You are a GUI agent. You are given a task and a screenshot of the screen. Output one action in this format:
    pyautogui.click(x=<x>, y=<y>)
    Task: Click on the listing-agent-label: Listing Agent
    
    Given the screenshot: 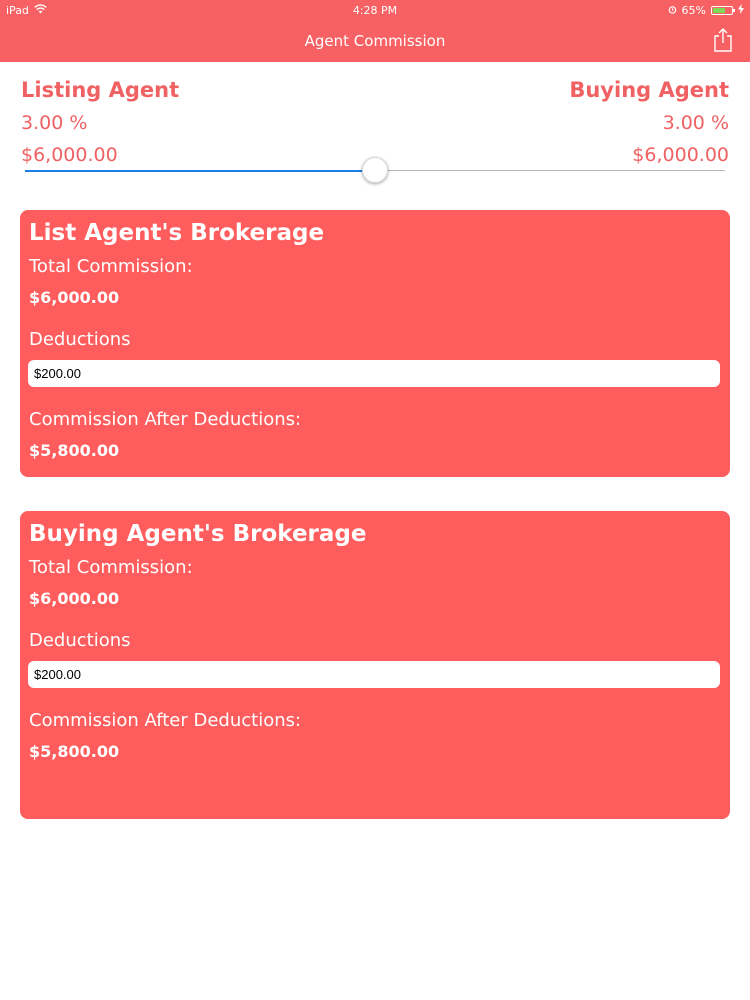 What is the action you would take?
    pyautogui.click(x=100, y=90)
    